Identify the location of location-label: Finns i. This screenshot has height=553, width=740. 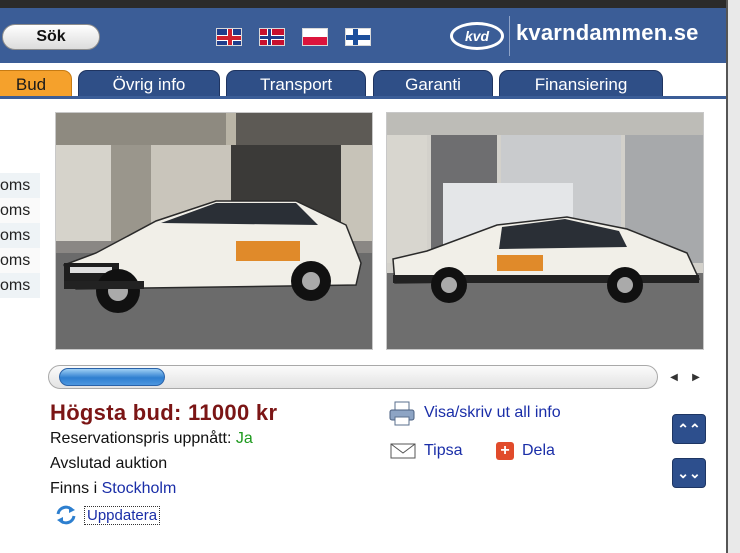
(76, 488).